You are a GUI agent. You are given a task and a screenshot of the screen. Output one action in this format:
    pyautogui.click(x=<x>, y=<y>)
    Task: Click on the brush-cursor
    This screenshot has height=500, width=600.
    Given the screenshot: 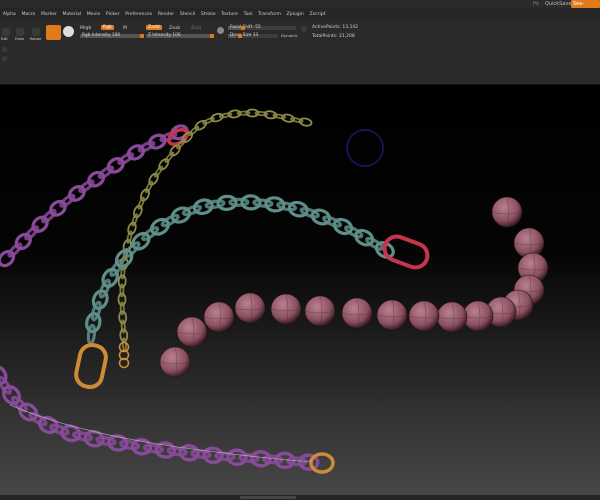 What is the action you would take?
    pyautogui.click(x=365, y=148)
    